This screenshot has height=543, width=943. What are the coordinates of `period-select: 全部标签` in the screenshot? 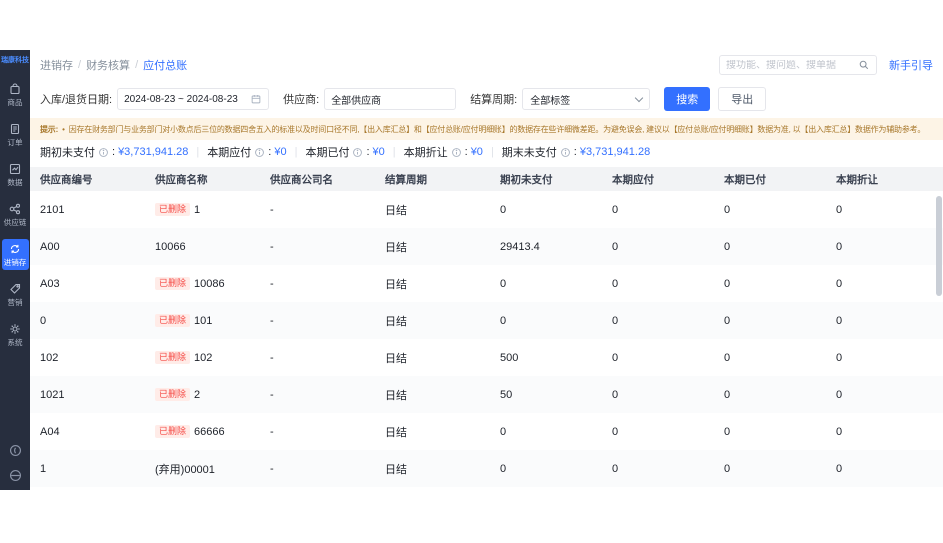 It's located at (586, 99).